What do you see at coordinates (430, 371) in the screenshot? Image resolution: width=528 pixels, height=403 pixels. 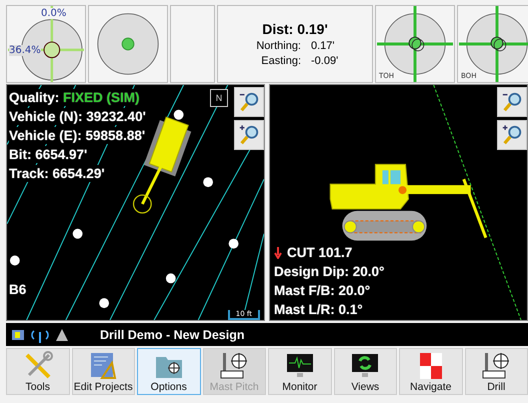 I see `toolbar-button: Navigate` at bounding box center [430, 371].